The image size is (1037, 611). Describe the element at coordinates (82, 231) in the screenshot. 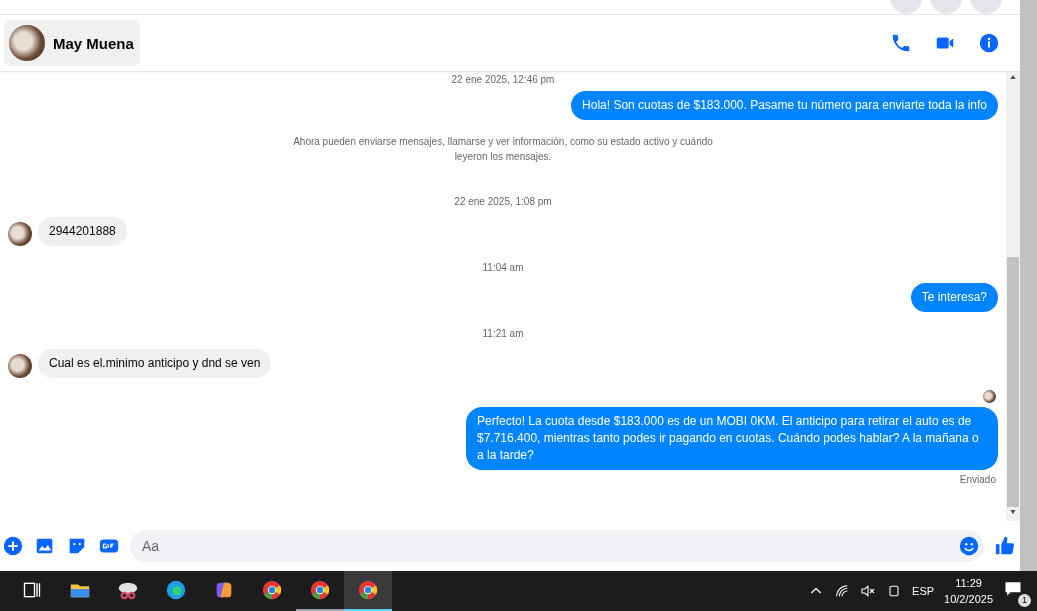

I see `incoming-message: 2944201888` at that location.